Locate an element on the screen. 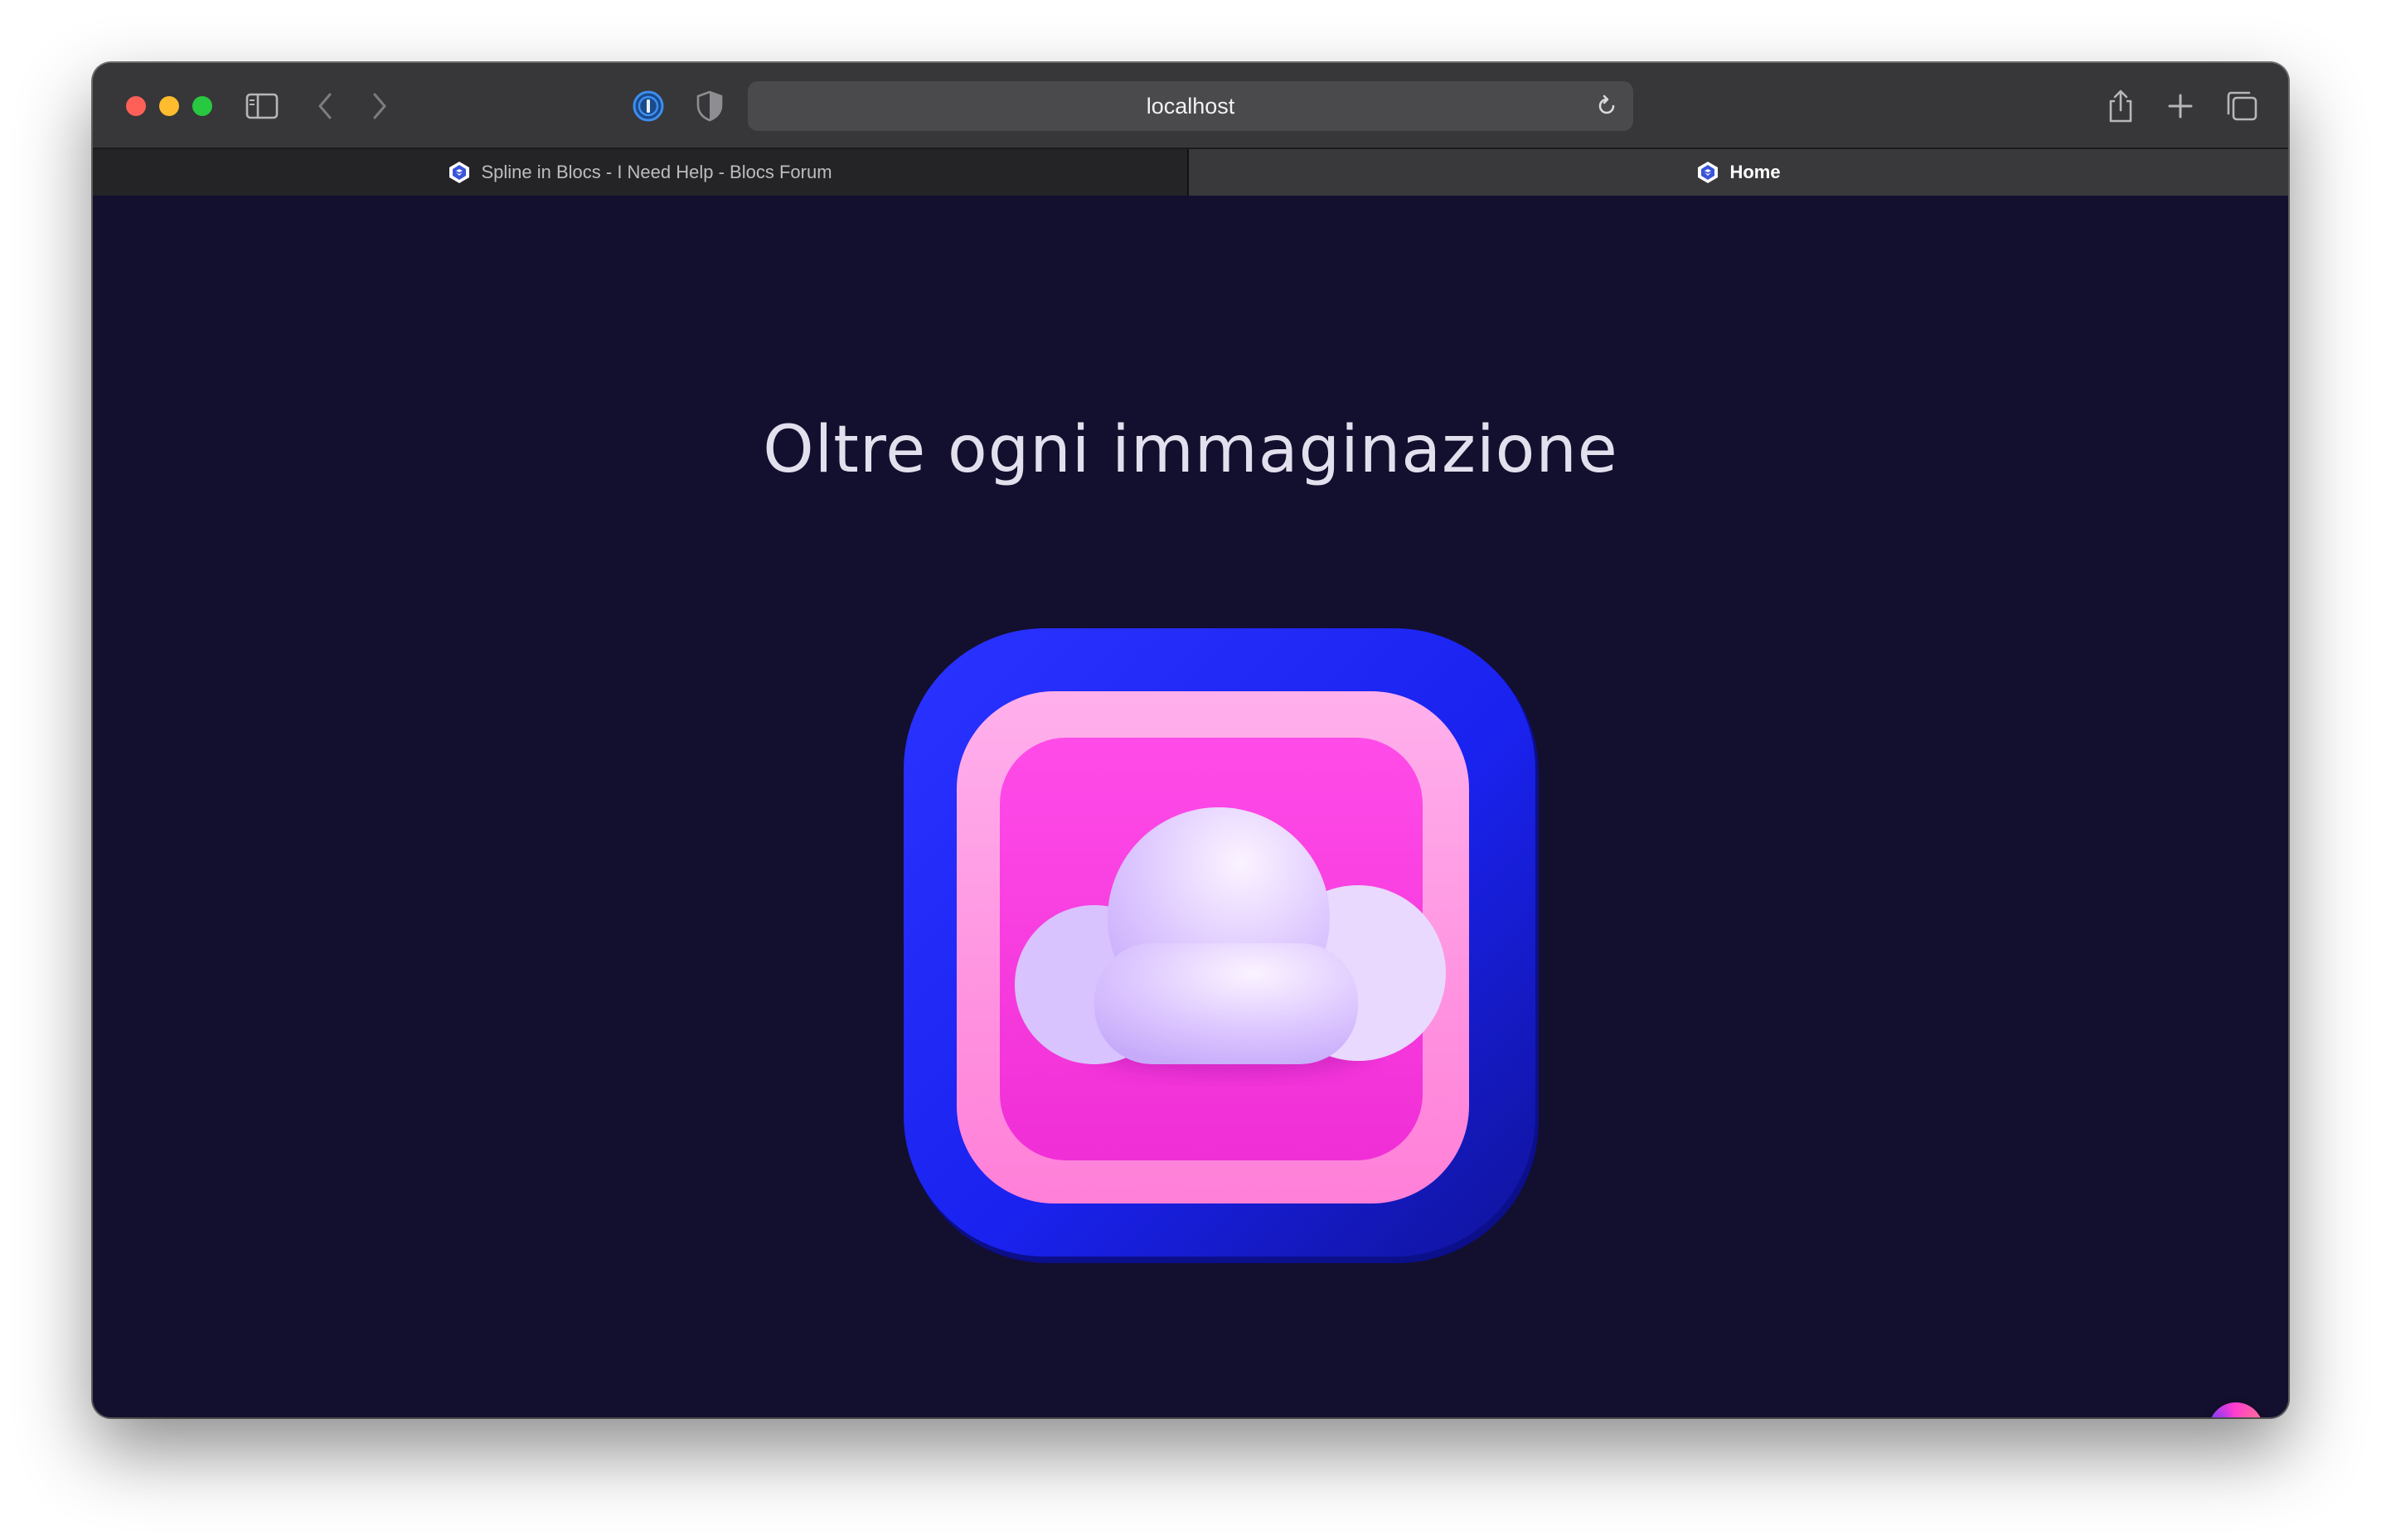 Image resolution: width=2381 pixels, height=1540 pixels. browser-toolbar: localhost is located at coordinates (1190, 106).